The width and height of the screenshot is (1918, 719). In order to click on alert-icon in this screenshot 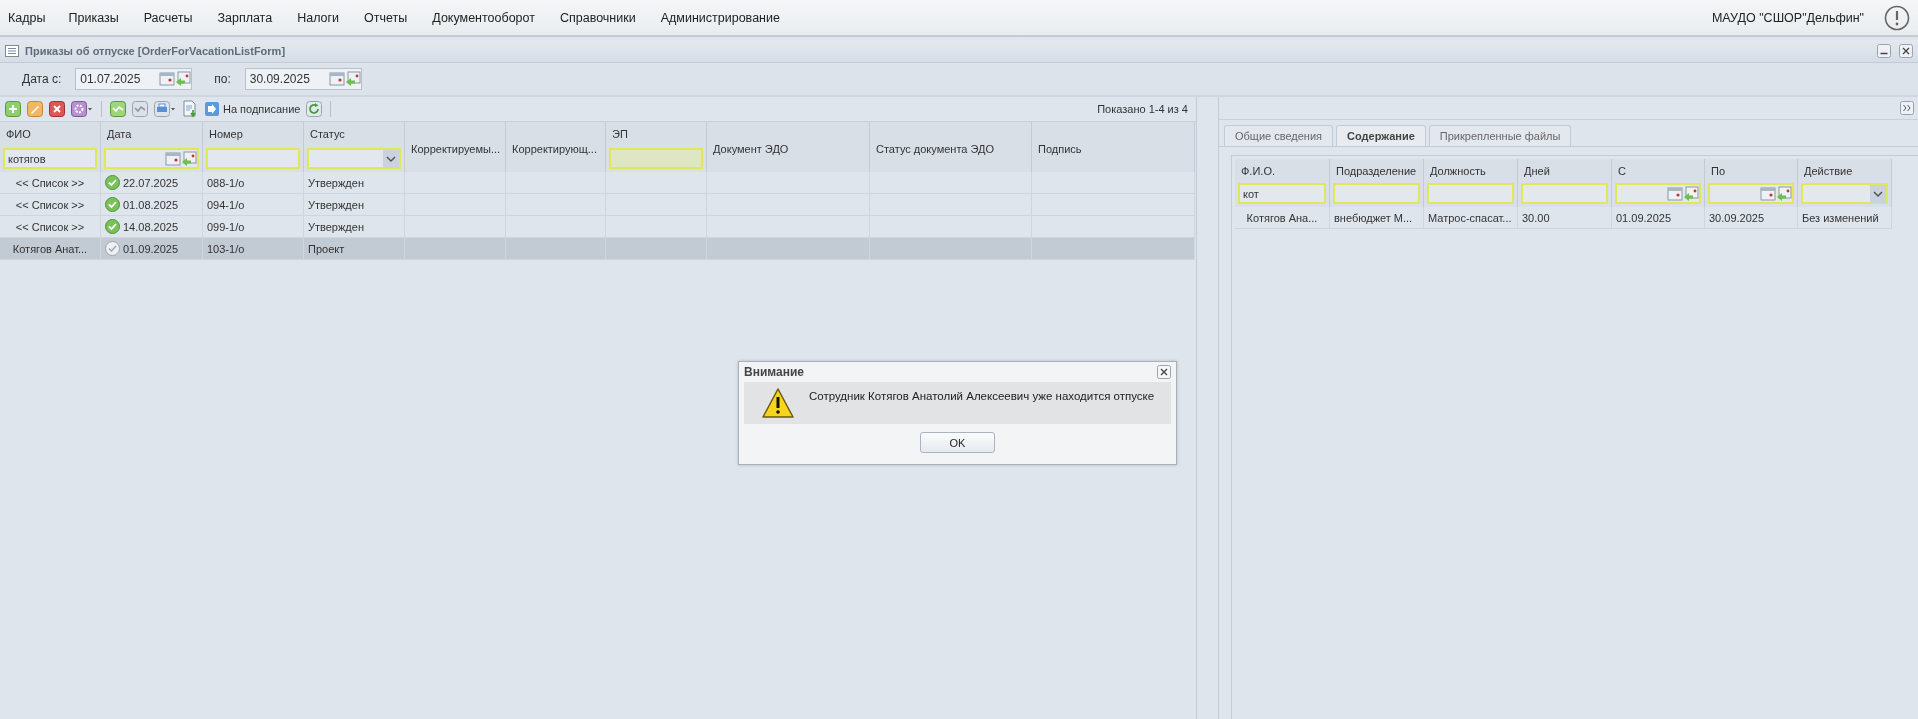, I will do `click(1897, 17)`.